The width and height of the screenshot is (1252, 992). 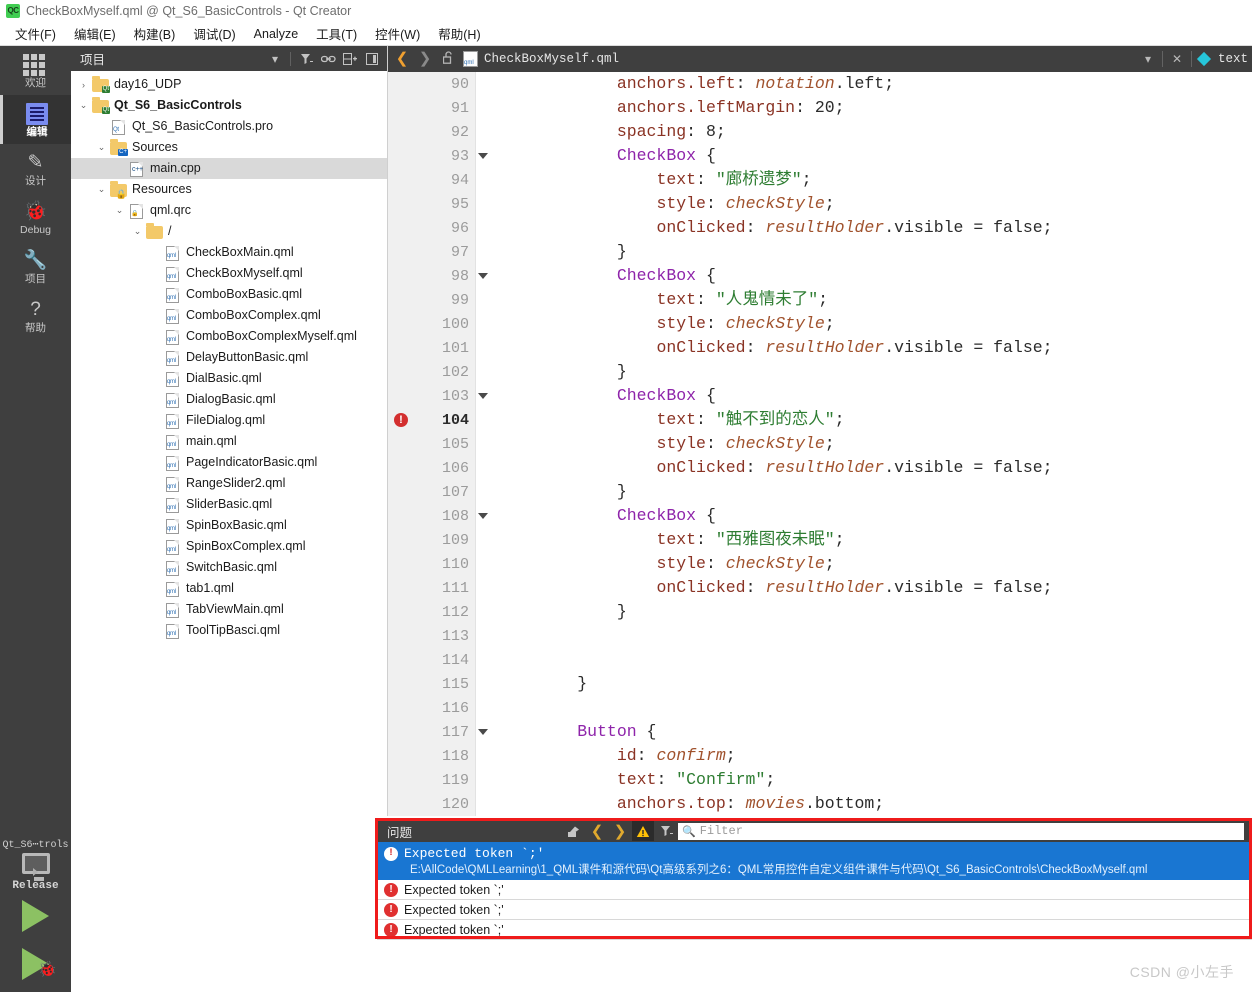 I want to click on editor-filename: CheckBoxMyself.qml, so click(x=551, y=59).